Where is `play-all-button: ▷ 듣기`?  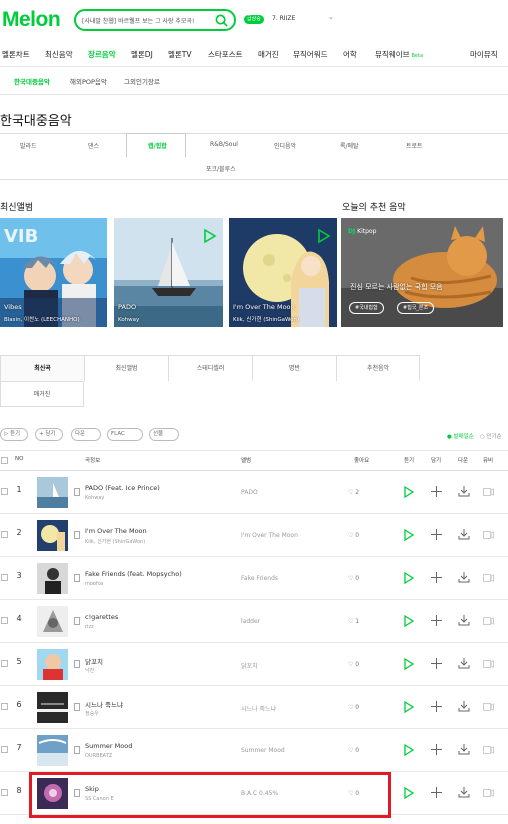 play-all-button: ▷ 듣기 is located at coordinates (14, 434).